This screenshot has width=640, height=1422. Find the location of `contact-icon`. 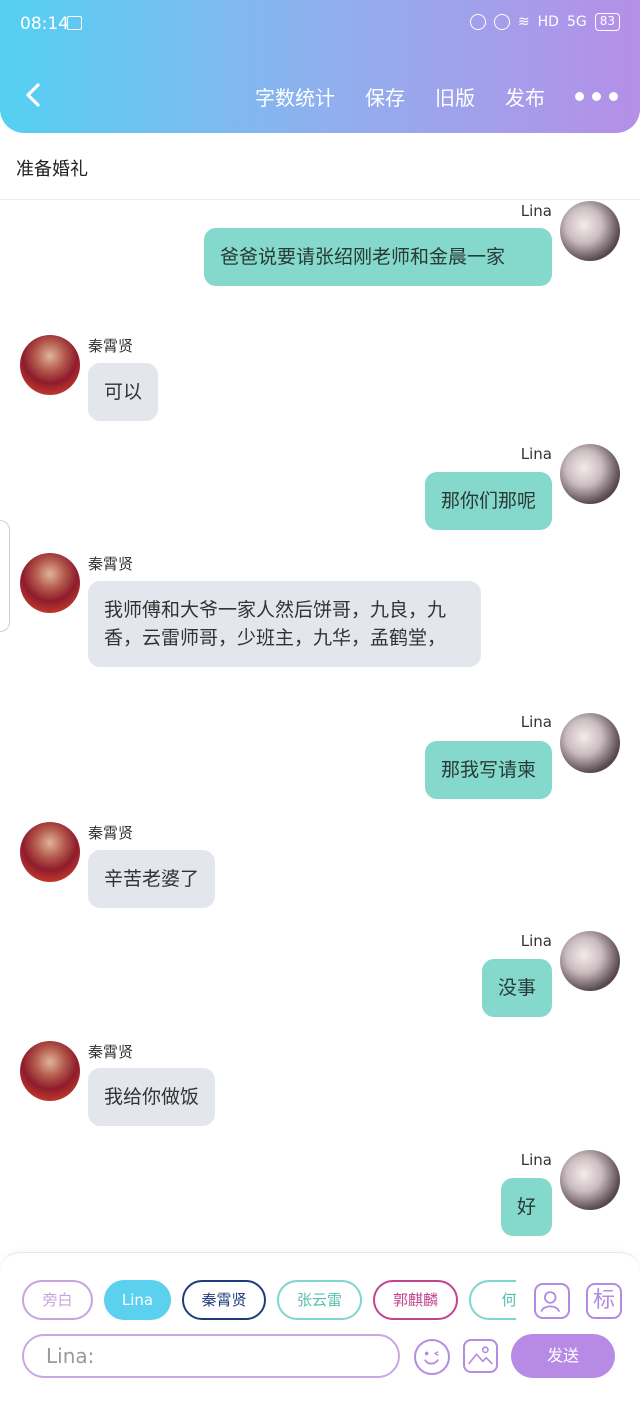

contact-icon is located at coordinates (552, 1301).